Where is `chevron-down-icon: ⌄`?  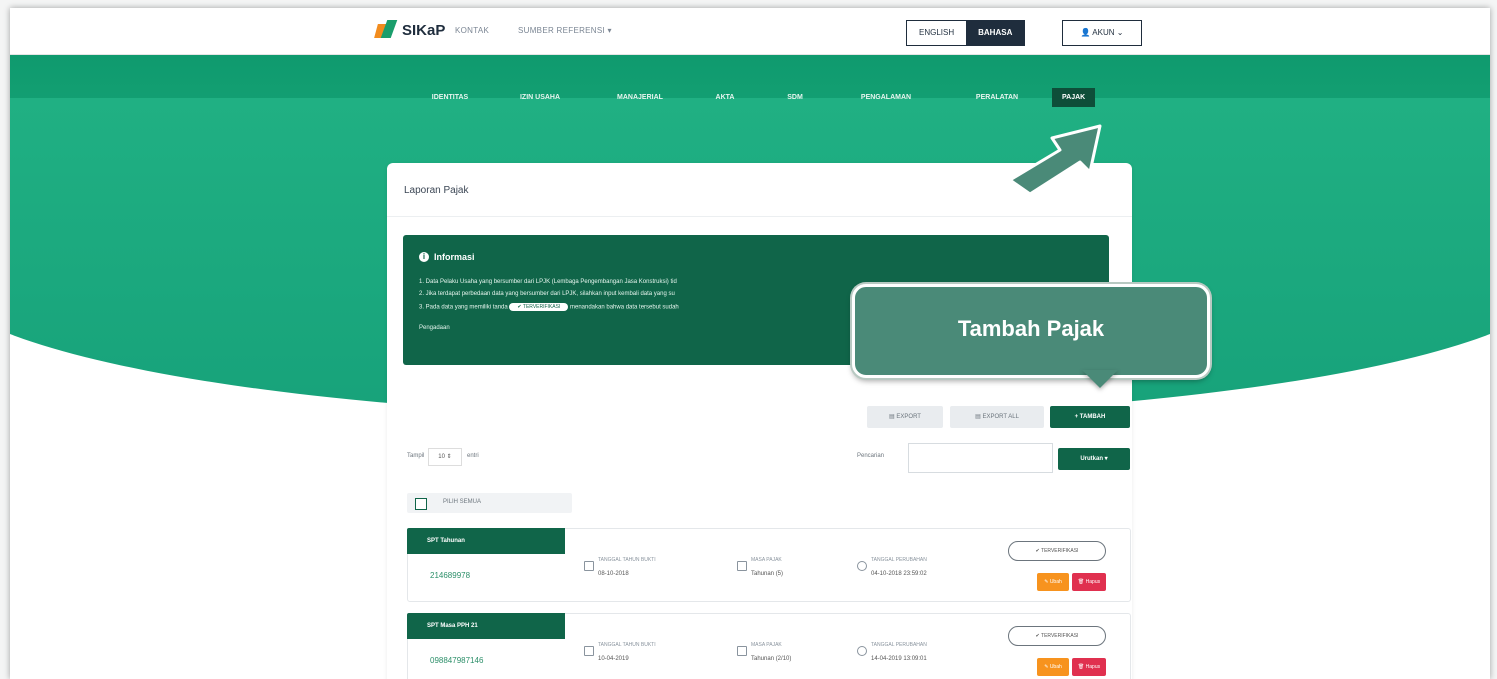 chevron-down-icon: ⌄ is located at coordinates (1120, 32).